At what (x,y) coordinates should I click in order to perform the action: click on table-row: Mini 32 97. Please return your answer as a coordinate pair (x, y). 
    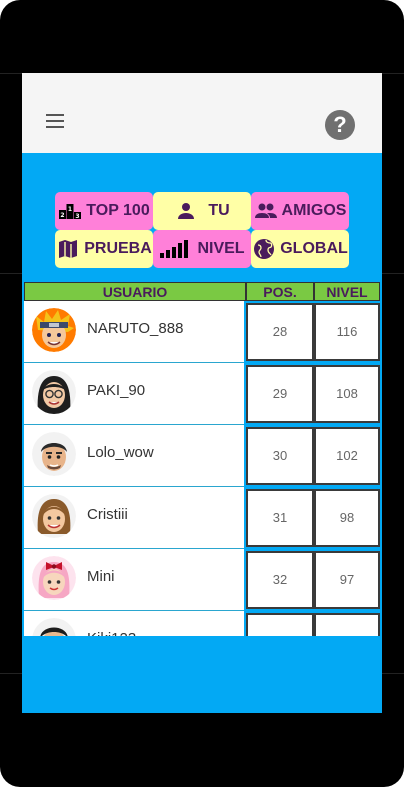
    Looking at the image, I should click on (202, 580).